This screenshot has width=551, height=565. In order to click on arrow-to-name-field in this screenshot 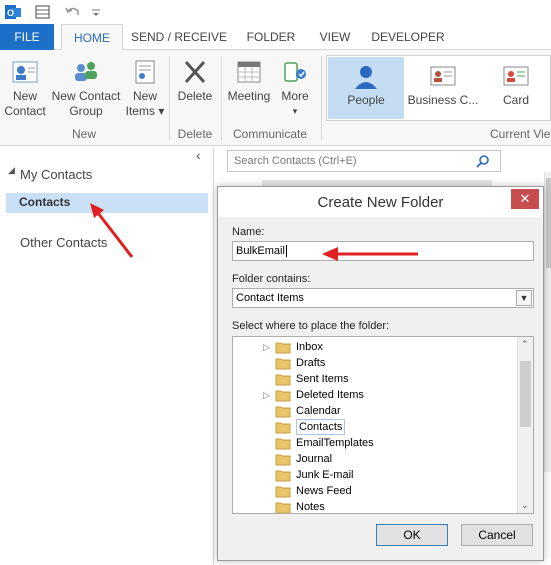, I will do `click(370, 254)`.